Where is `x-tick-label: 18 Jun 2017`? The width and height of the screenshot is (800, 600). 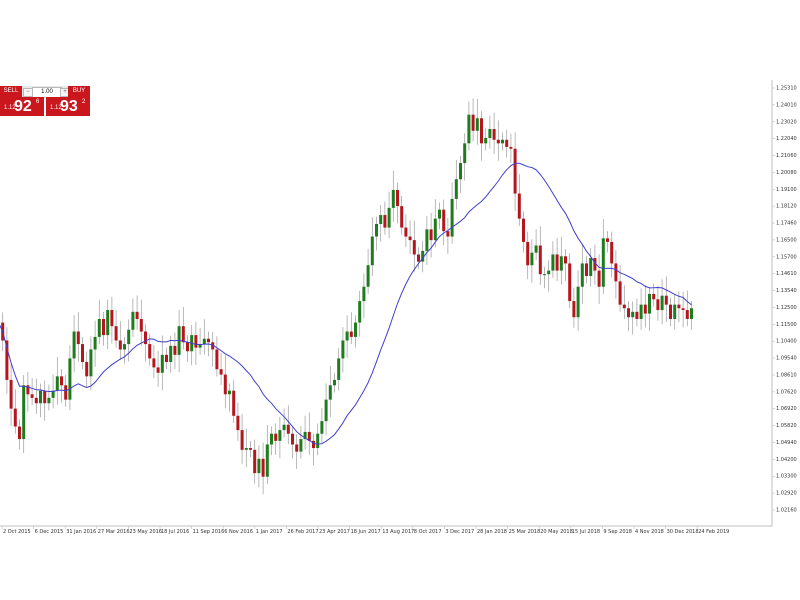
x-tick-label: 18 Jun 2017 is located at coordinates (366, 532).